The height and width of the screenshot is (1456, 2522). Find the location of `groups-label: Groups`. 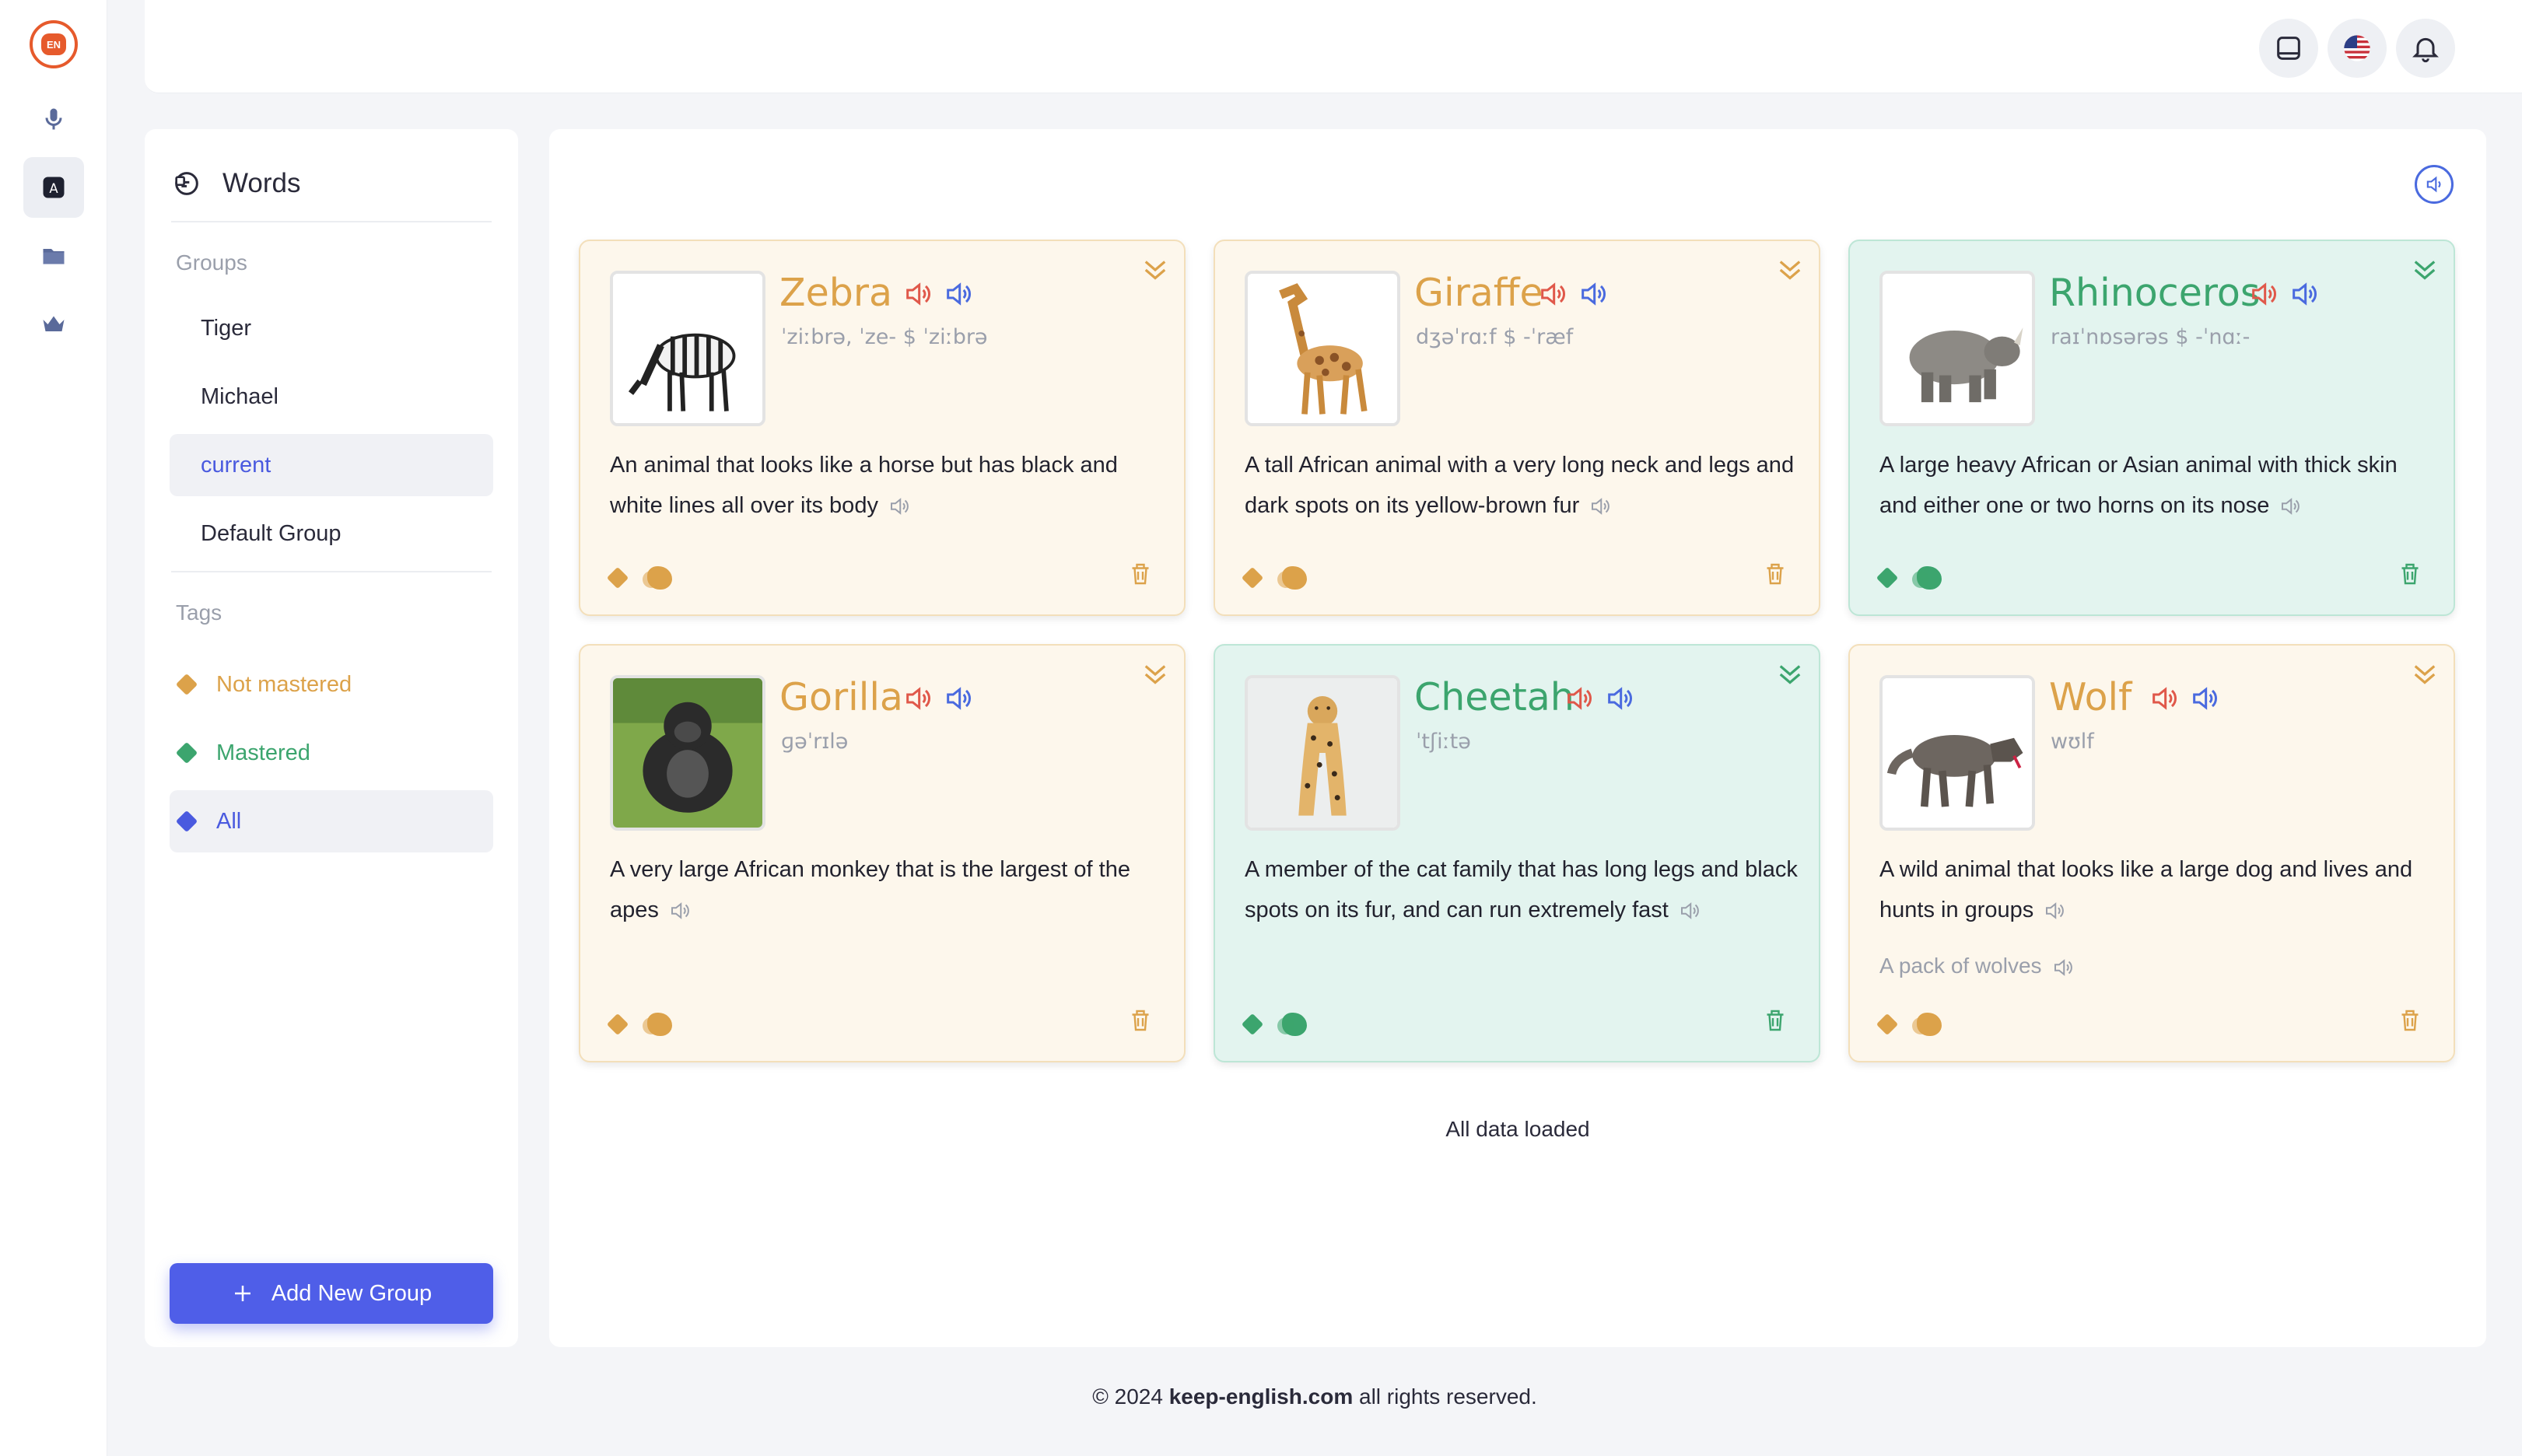

groups-label: Groups is located at coordinates (211, 262).